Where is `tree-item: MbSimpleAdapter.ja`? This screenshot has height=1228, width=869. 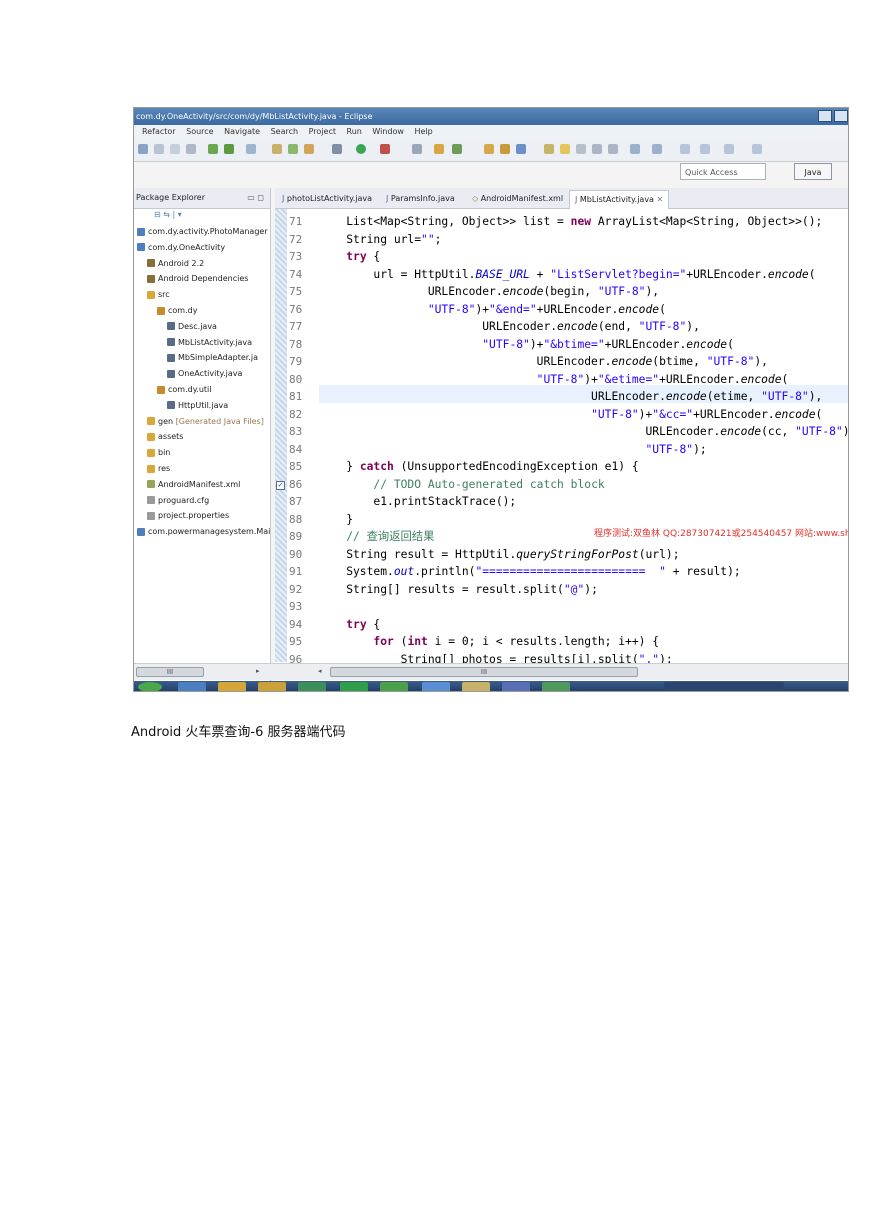
tree-item: MbSimpleAdapter.ja is located at coordinates (212, 357).